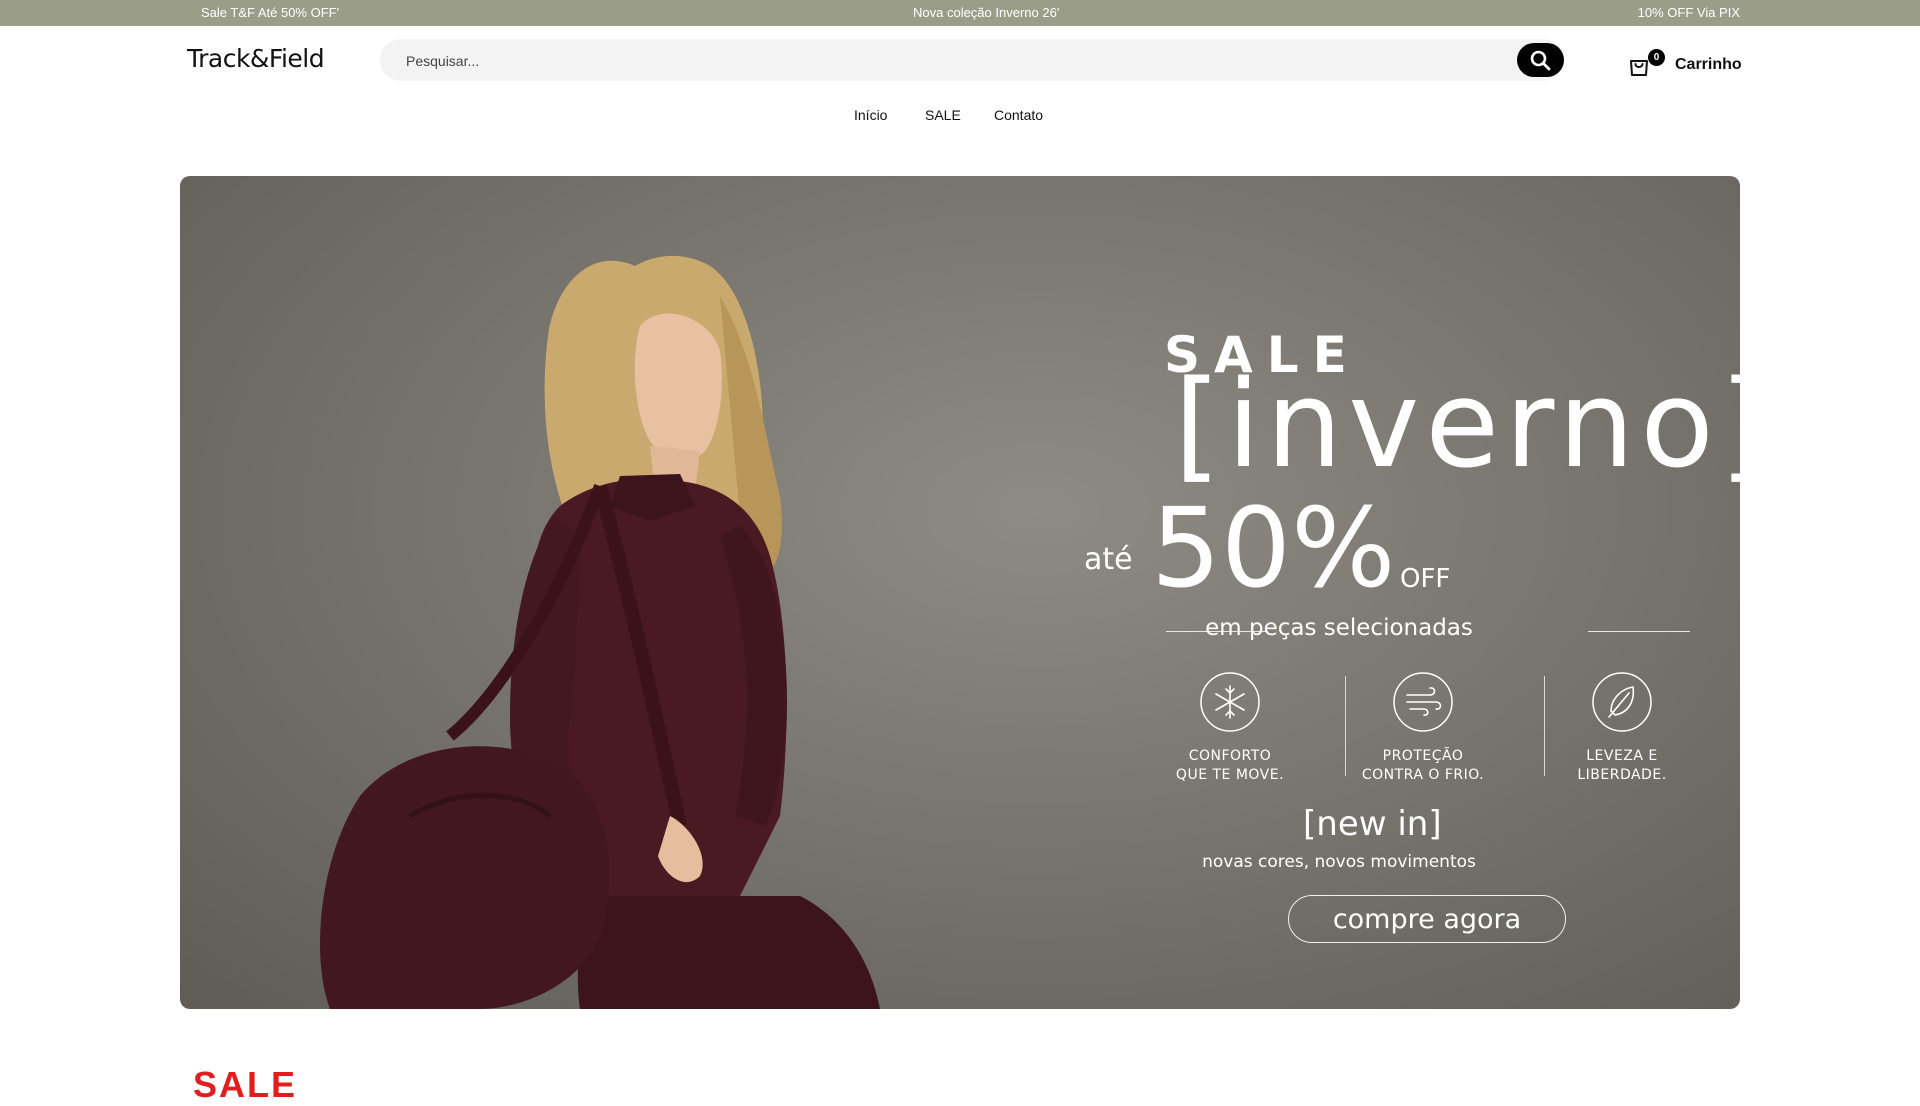 The width and height of the screenshot is (1920, 1106). What do you see at coordinates (1372, 824) in the screenshot?
I see `hero-new-in: [new in]` at bounding box center [1372, 824].